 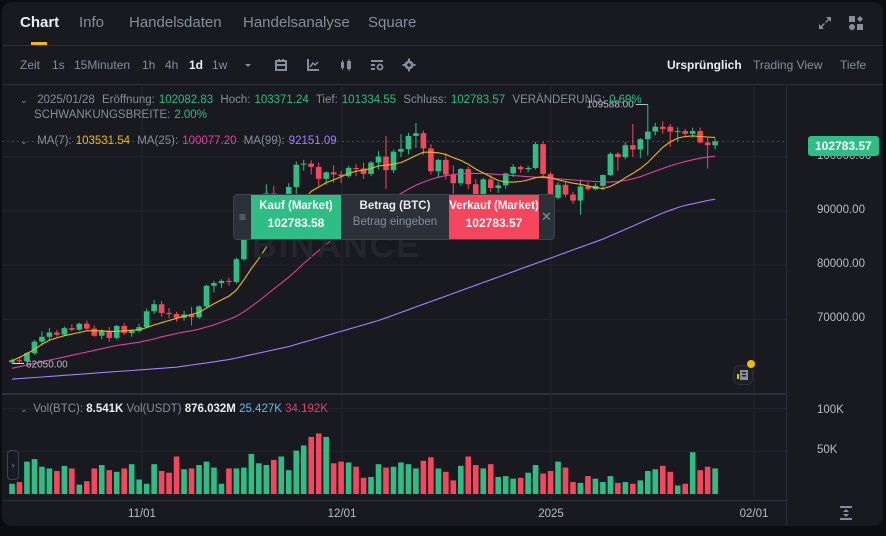 I want to click on drag-handle-icon: ≡, so click(x=242, y=217).